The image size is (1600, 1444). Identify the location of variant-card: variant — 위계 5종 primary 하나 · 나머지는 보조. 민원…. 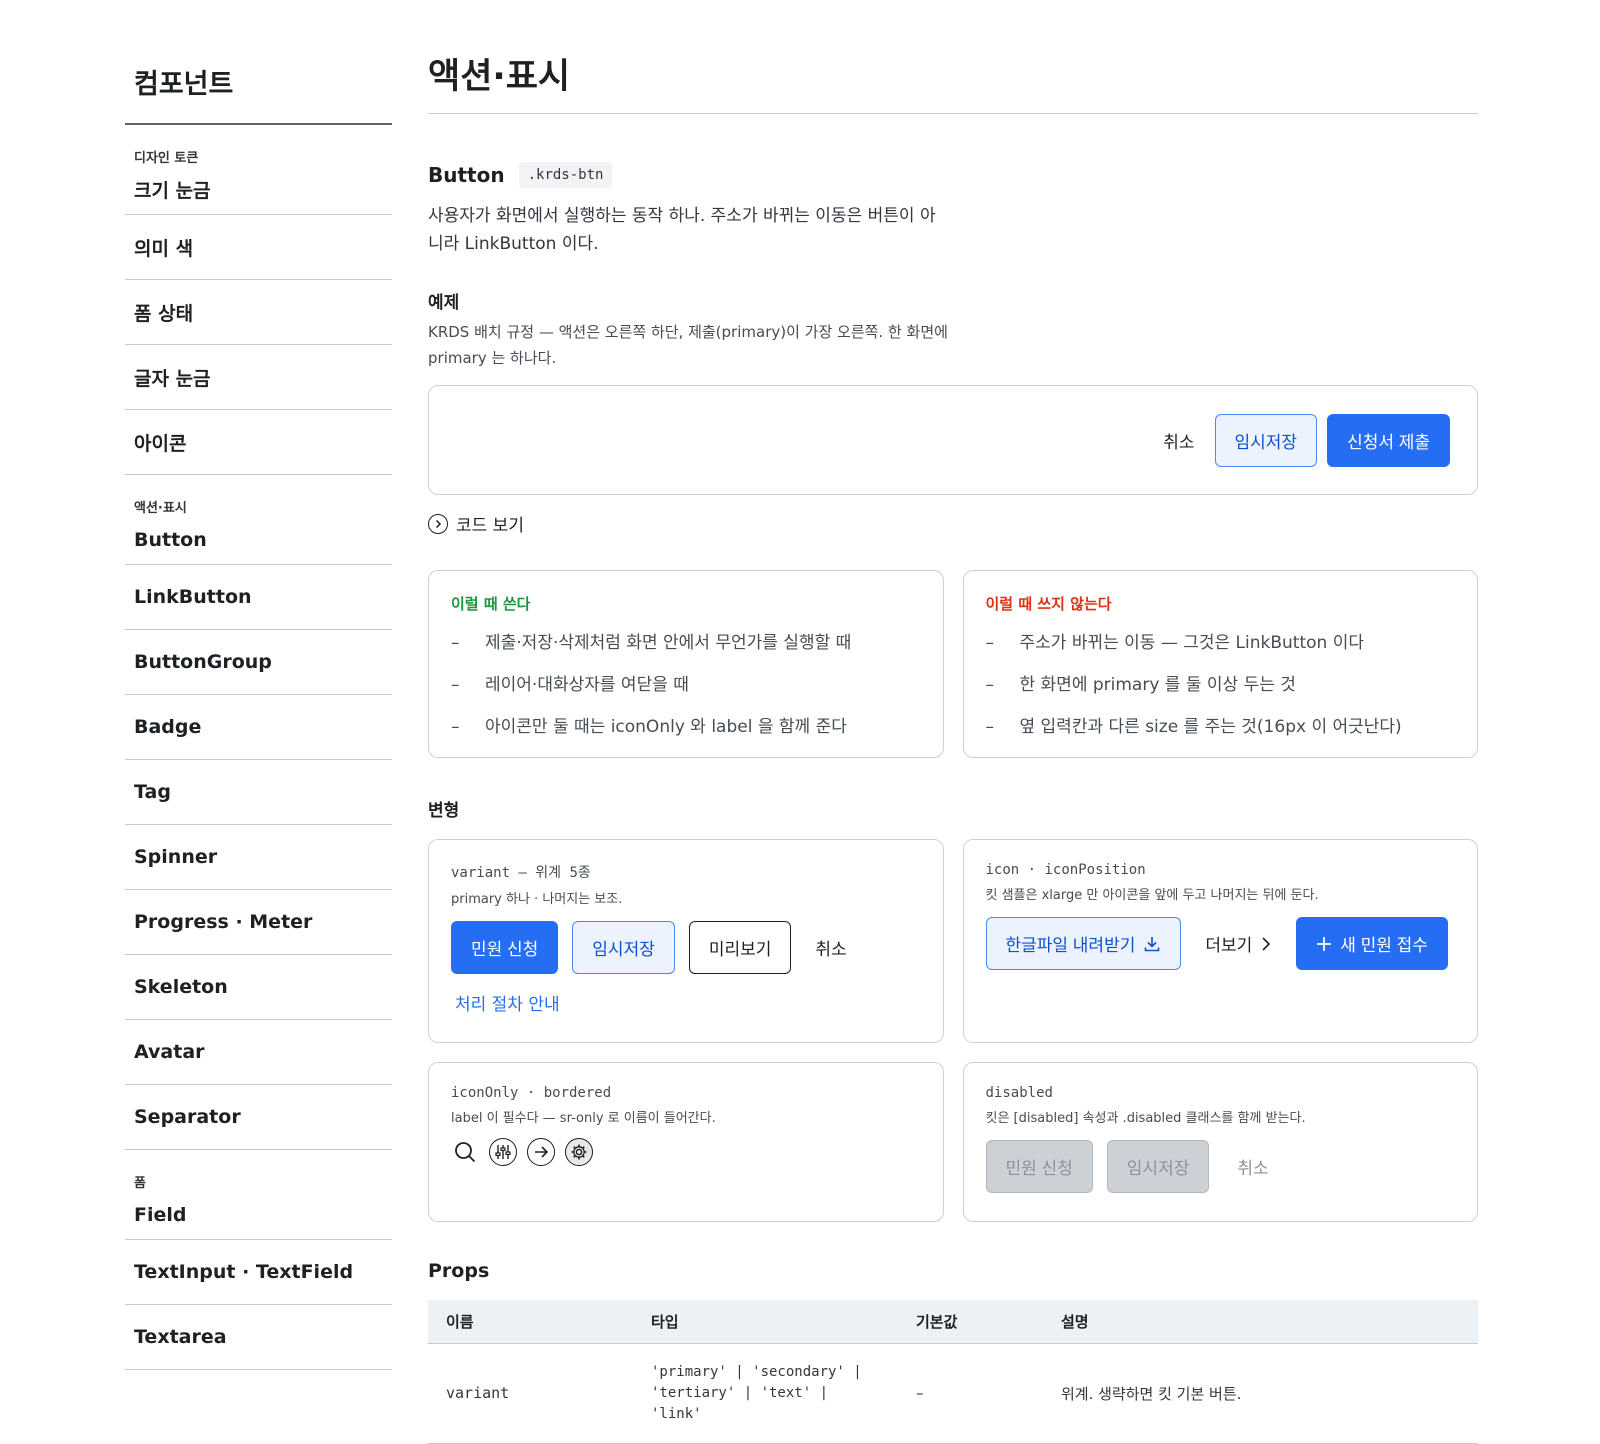
(686, 941).